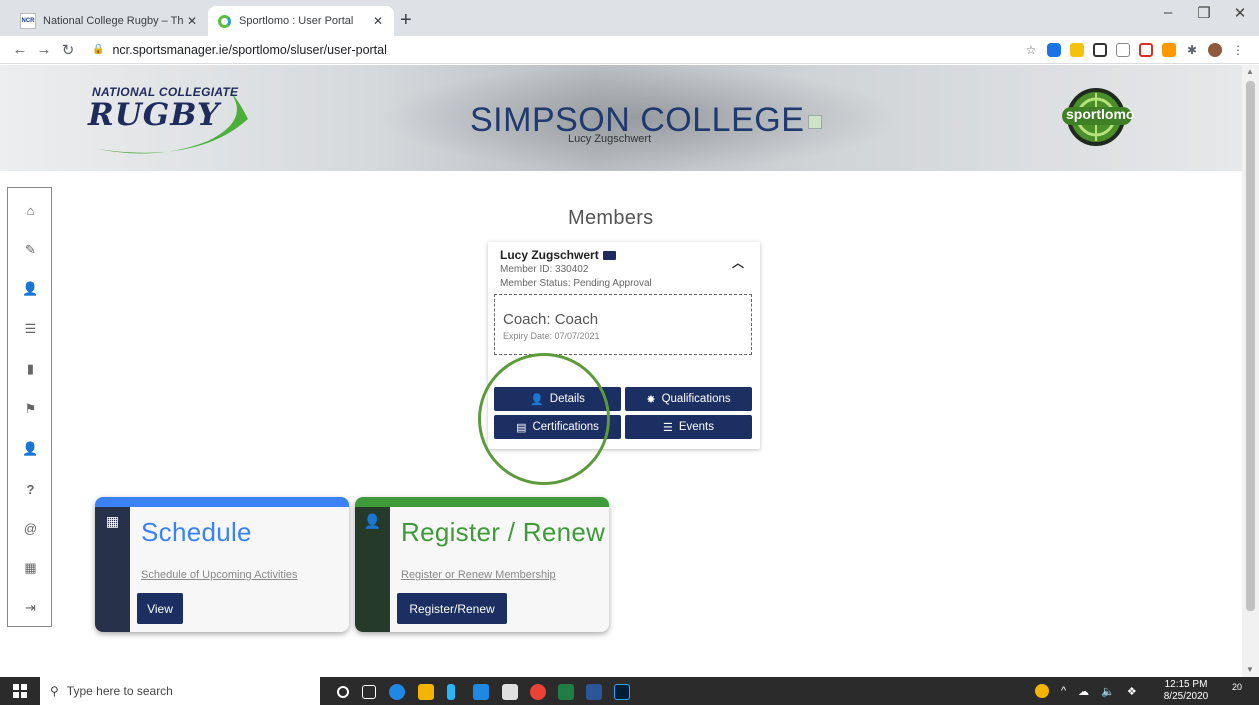 The image size is (1259, 705). Describe the element at coordinates (1238, 50) in the screenshot. I see `menu-dots-icon: ⋮` at that location.